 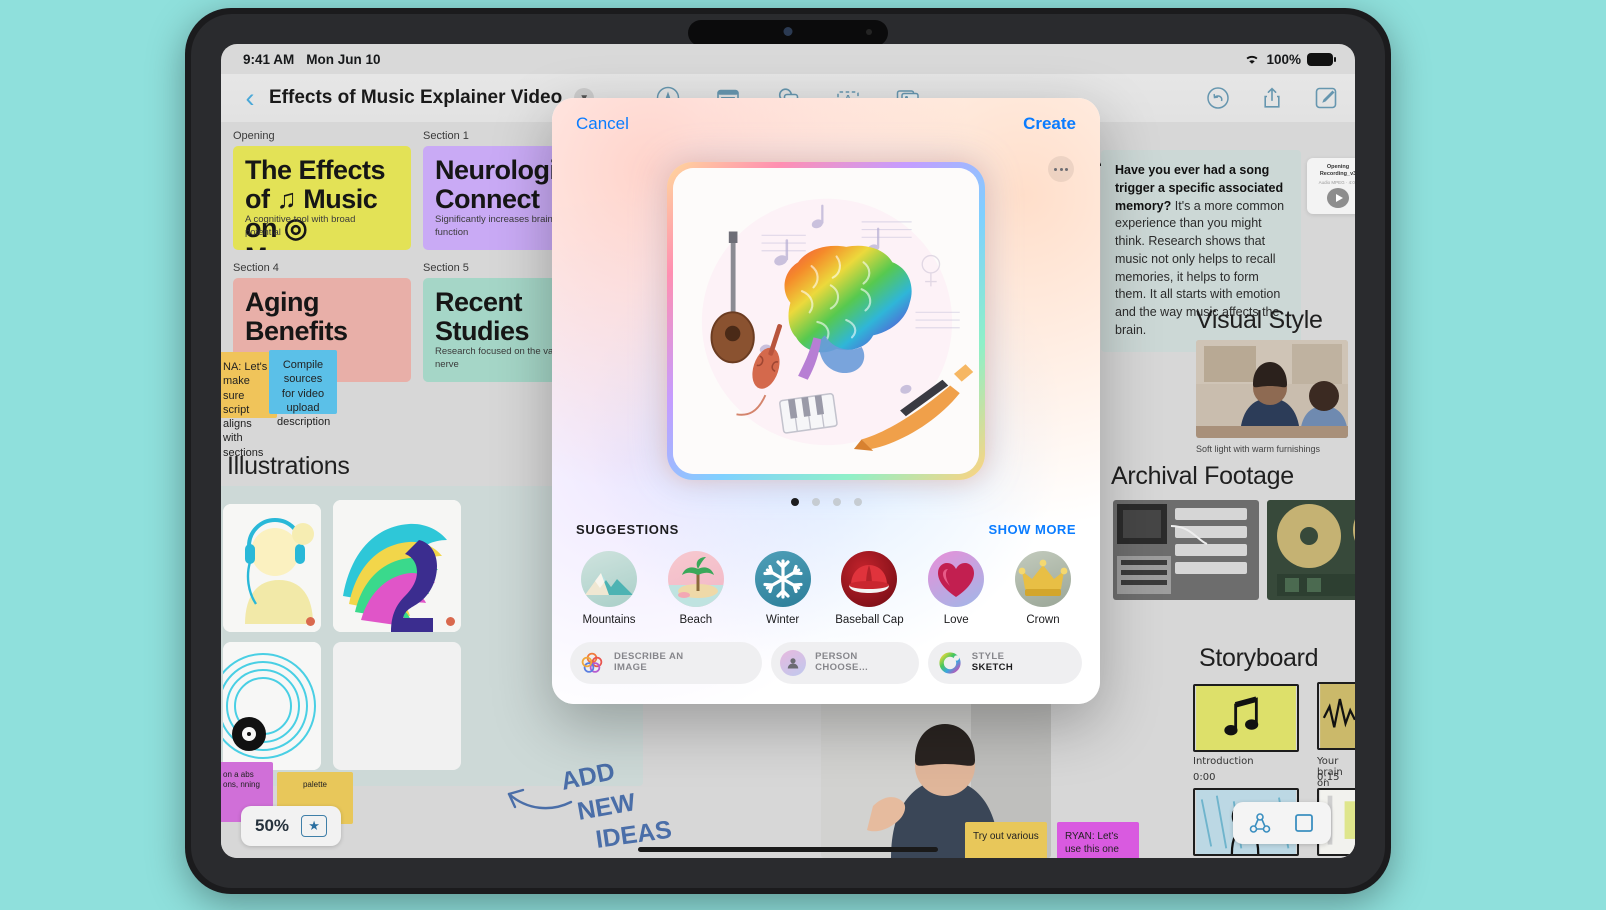 What do you see at coordinates (1218, 98) in the screenshot?
I see `undo-circle-icon` at bounding box center [1218, 98].